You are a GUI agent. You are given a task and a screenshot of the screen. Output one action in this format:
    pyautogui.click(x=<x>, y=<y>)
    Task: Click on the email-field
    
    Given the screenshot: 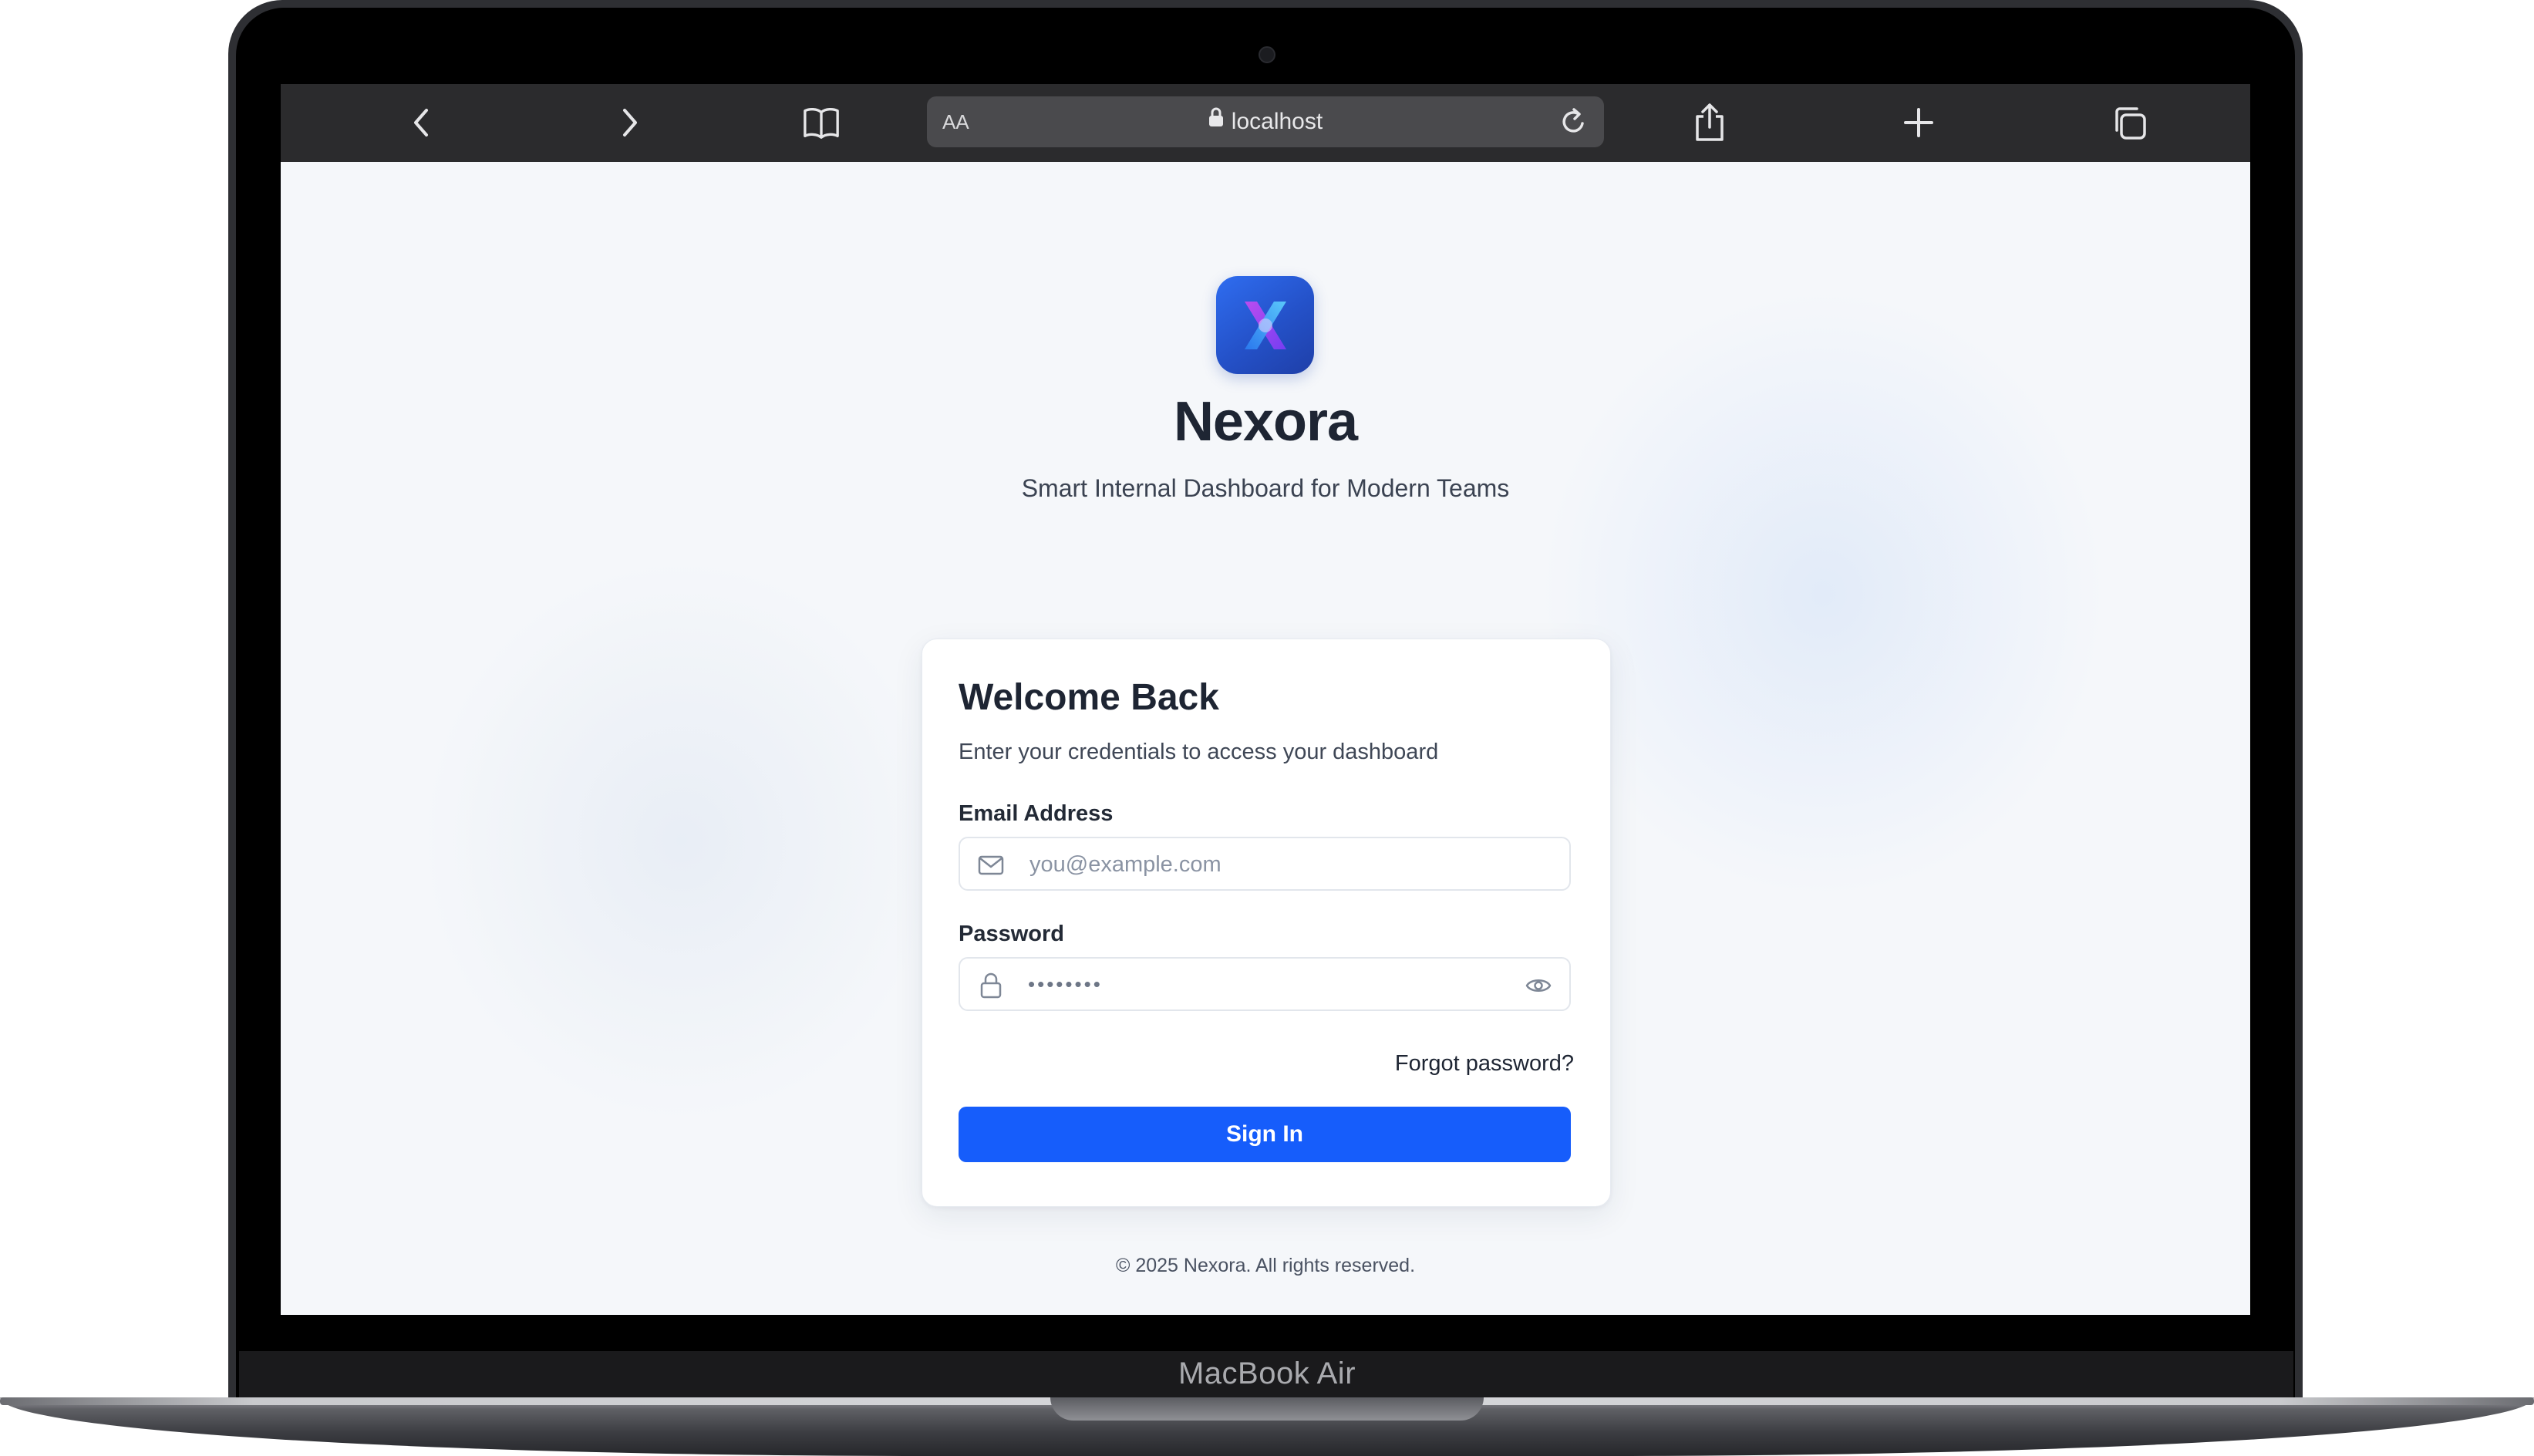 What is the action you would take?
    pyautogui.click(x=1265, y=864)
    